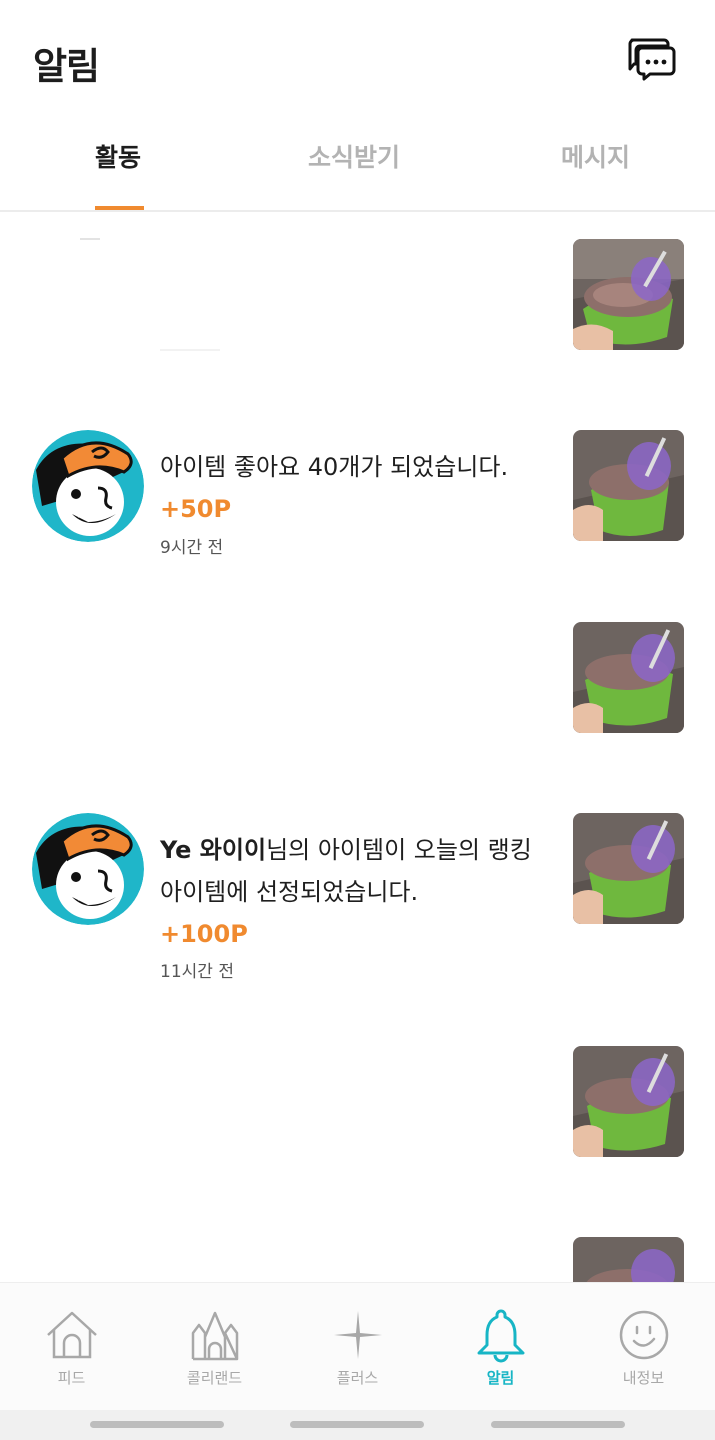 The width and height of the screenshot is (715, 1440). I want to click on tab-activity: 활동, so click(118, 156).